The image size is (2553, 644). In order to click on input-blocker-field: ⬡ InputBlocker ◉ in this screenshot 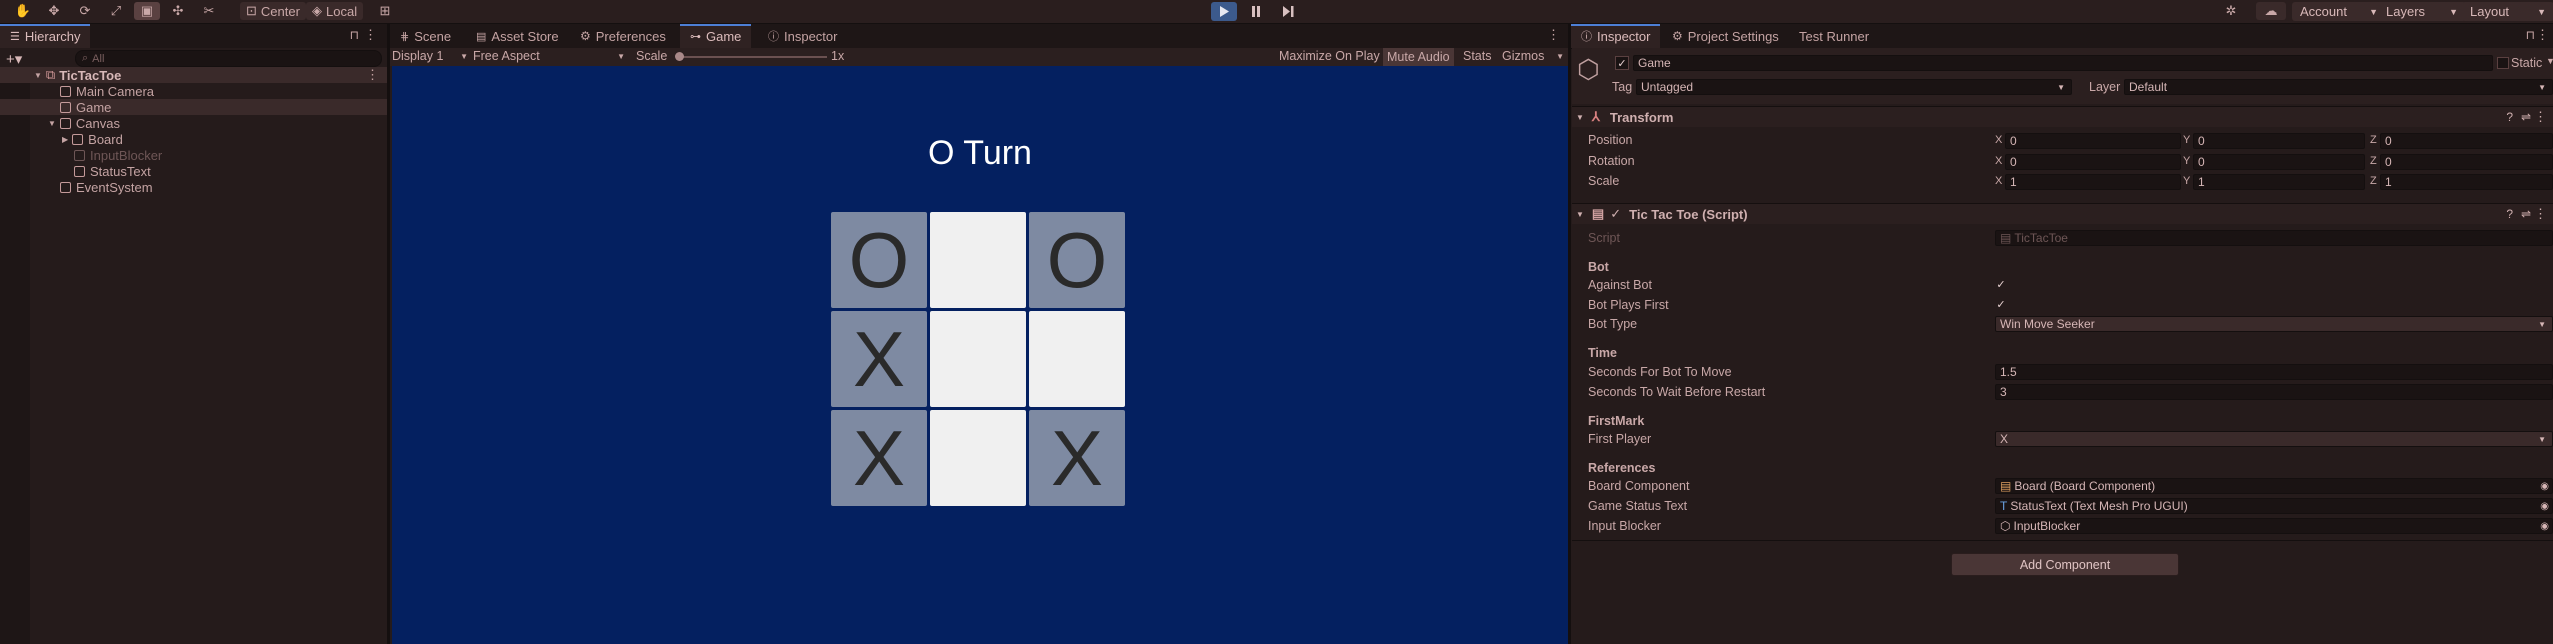, I will do `click(2274, 526)`.